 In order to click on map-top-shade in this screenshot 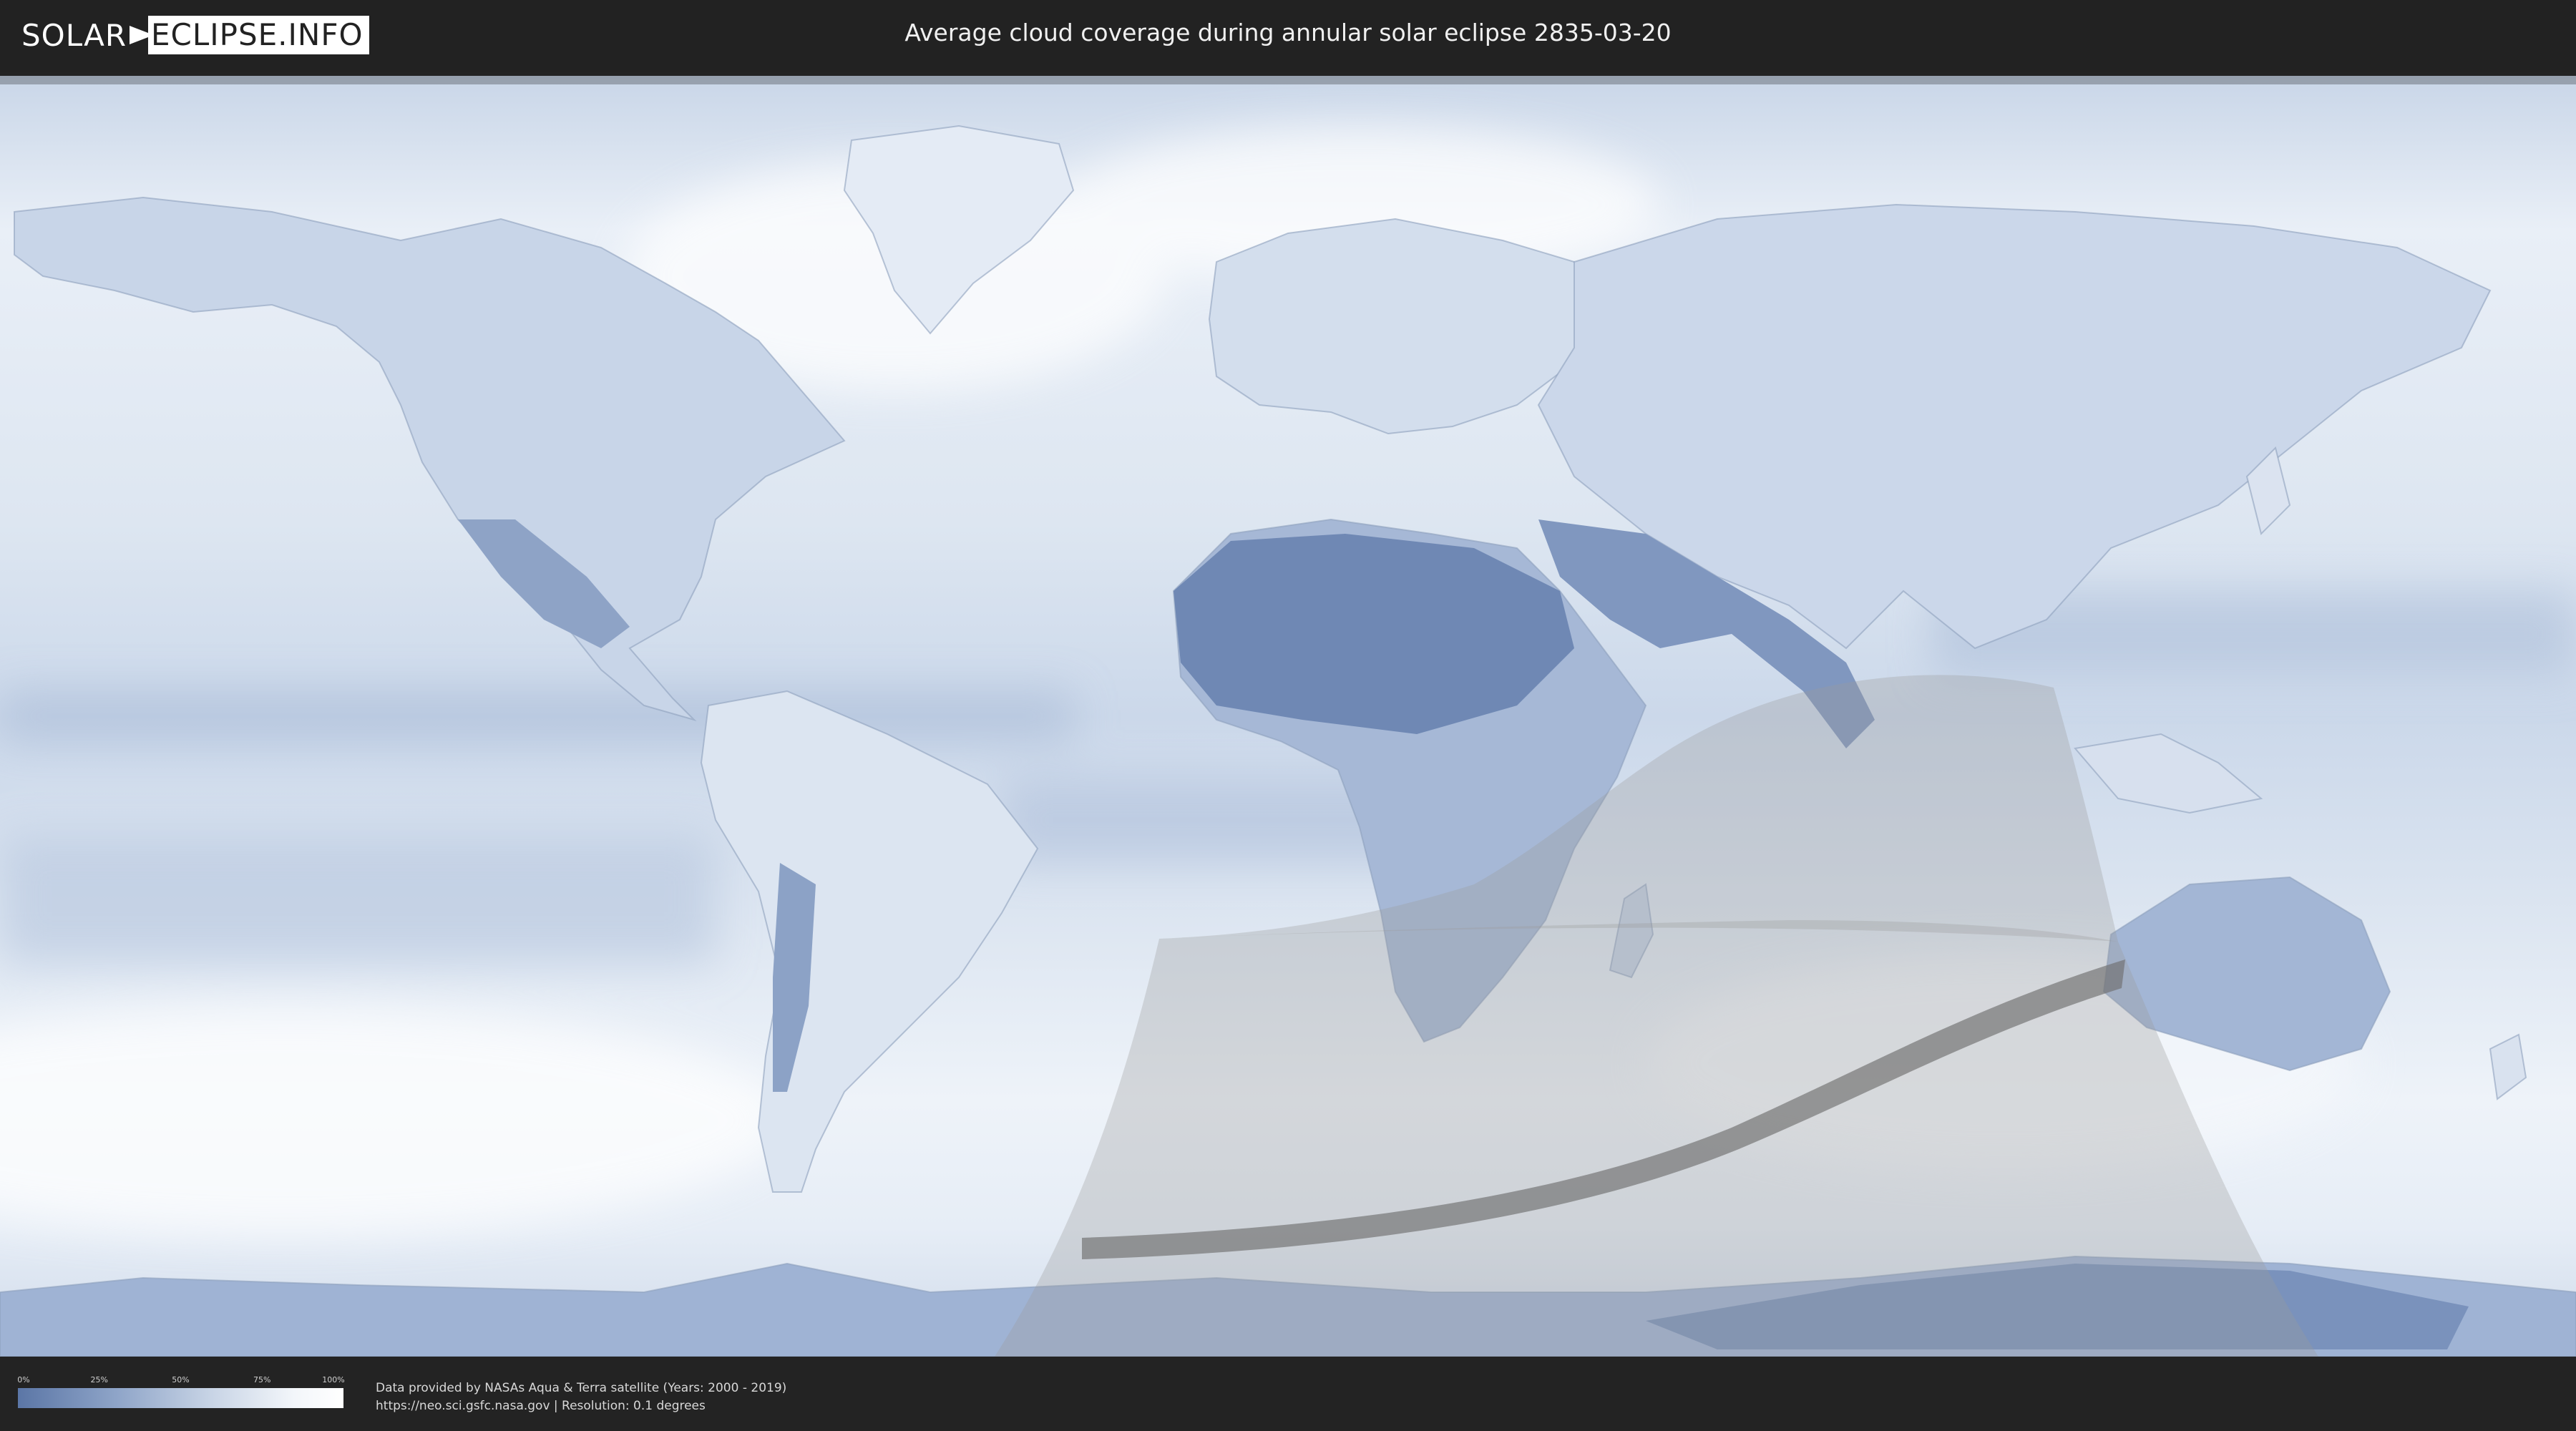, I will do `click(1288, 80)`.